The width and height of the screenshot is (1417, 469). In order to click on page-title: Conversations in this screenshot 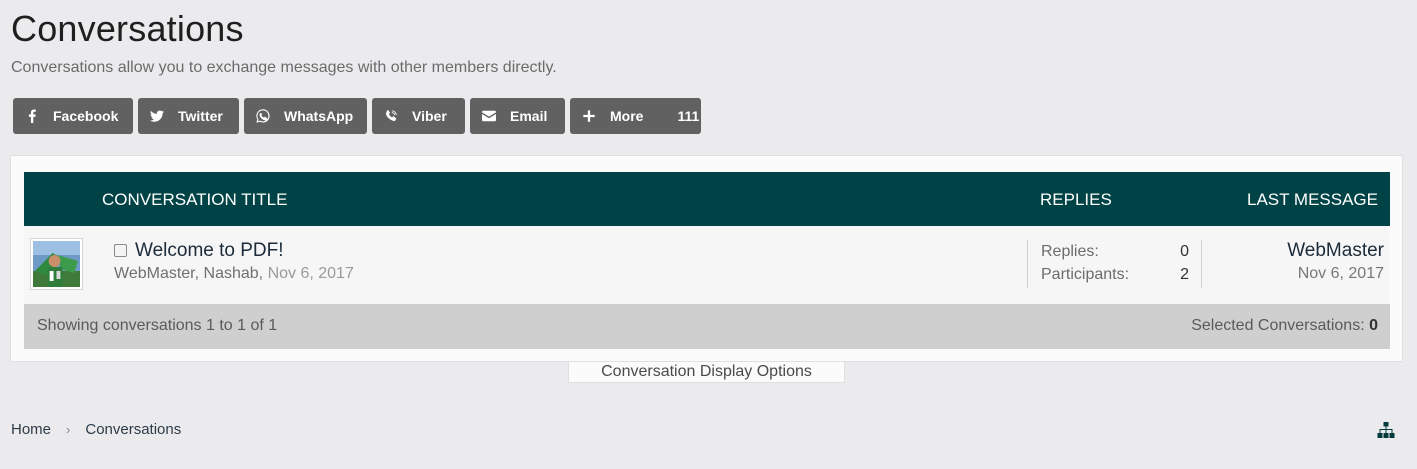, I will do `click(127, 28)`.